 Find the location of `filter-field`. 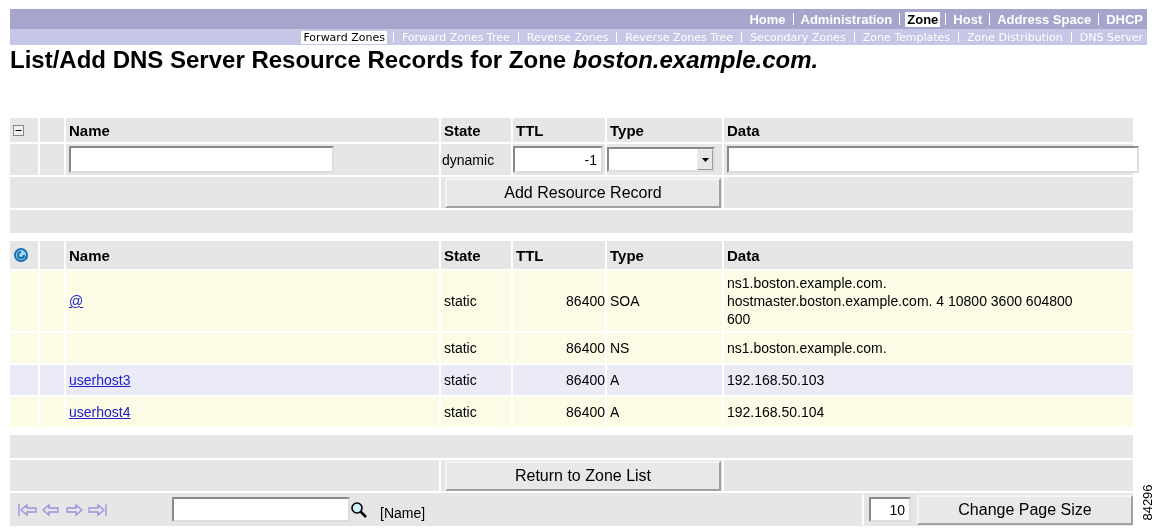

filter-field is located at coordinates (261, 509).